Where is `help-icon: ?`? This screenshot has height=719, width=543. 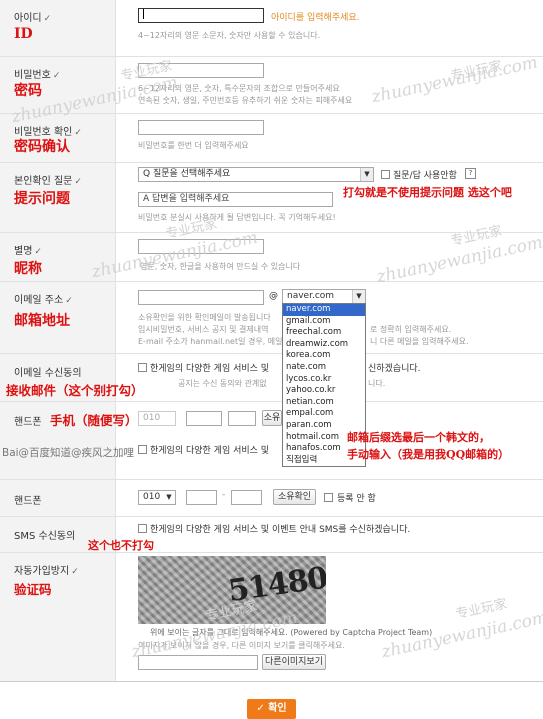
help-icon: ? is located at coordinates (470, 173).